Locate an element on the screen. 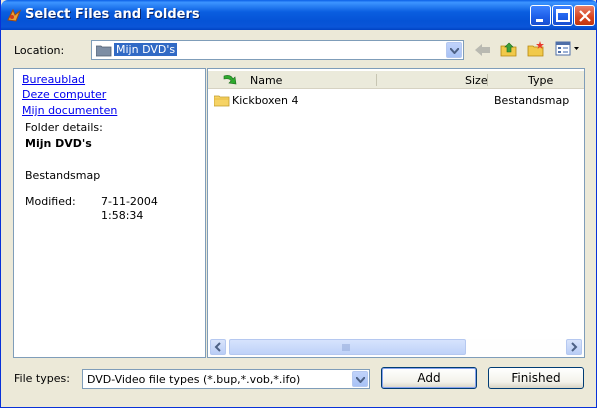 The width and height of the screenshot is (597, 408). chevron-left-icon is located at coordinates (217, 347).